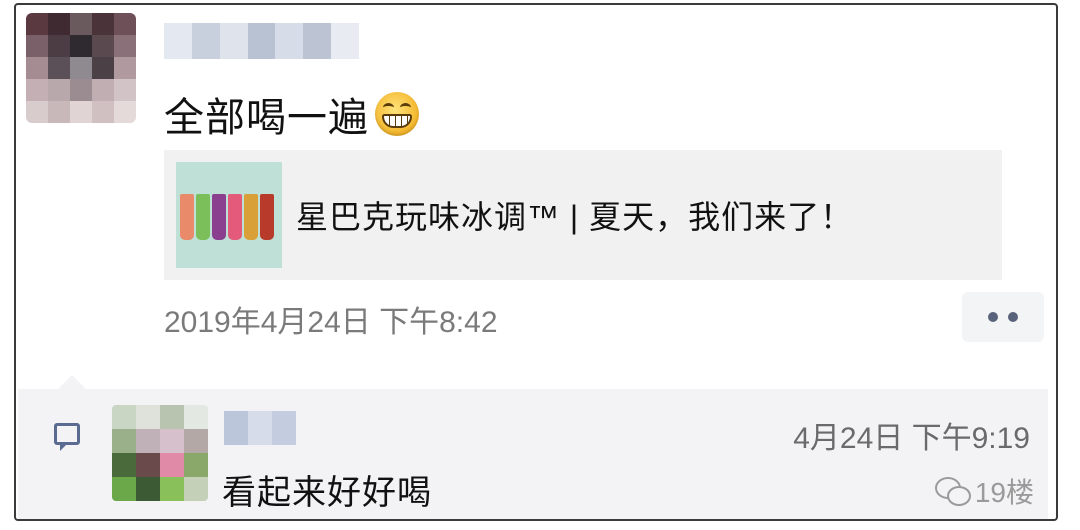  Describe the element at coordinates (397, 114) in the screenshot. I see `grinning-face-icon` at that location.